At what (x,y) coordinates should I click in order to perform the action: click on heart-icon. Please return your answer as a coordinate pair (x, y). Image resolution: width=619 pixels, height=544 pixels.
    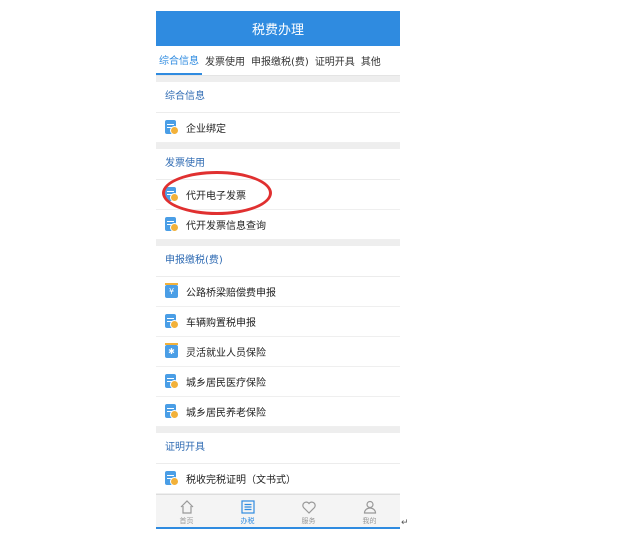
    Looking at the image, I should click on (308, 507).